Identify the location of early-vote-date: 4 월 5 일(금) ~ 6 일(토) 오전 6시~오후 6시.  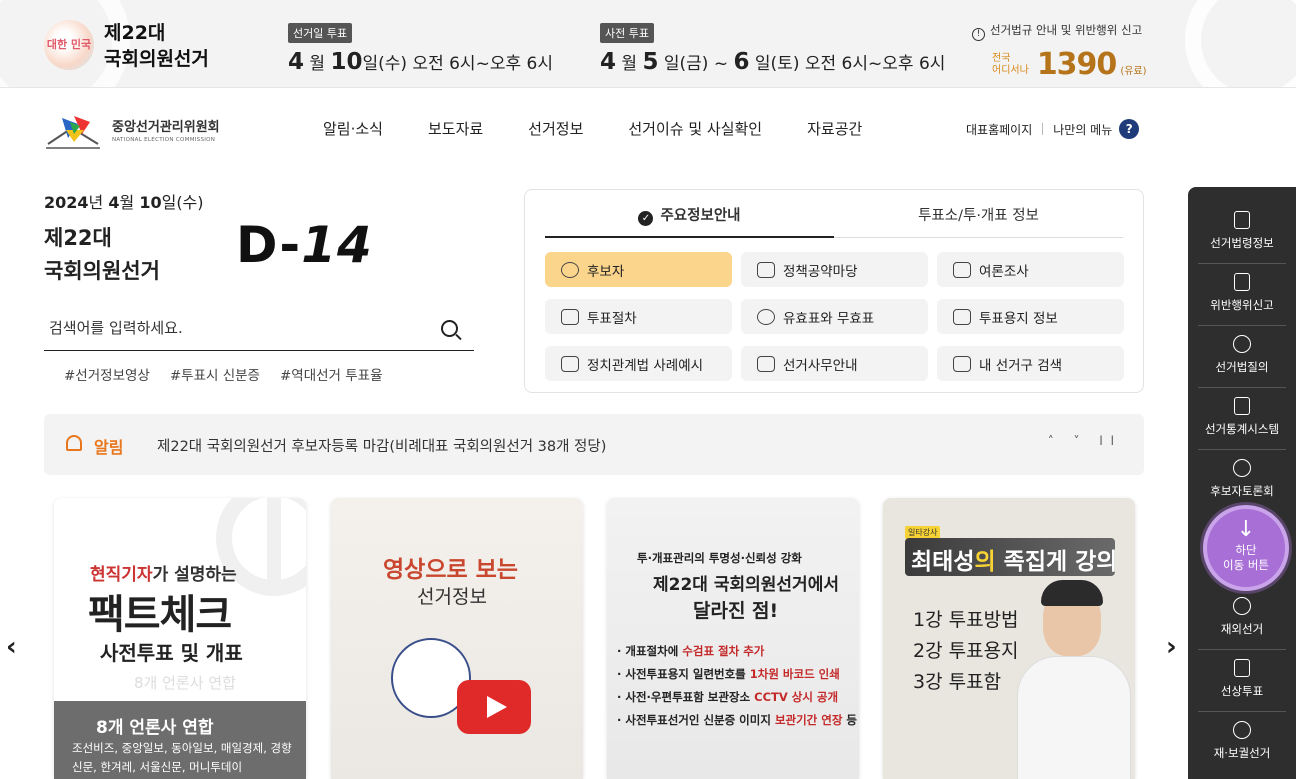
(773, 62).